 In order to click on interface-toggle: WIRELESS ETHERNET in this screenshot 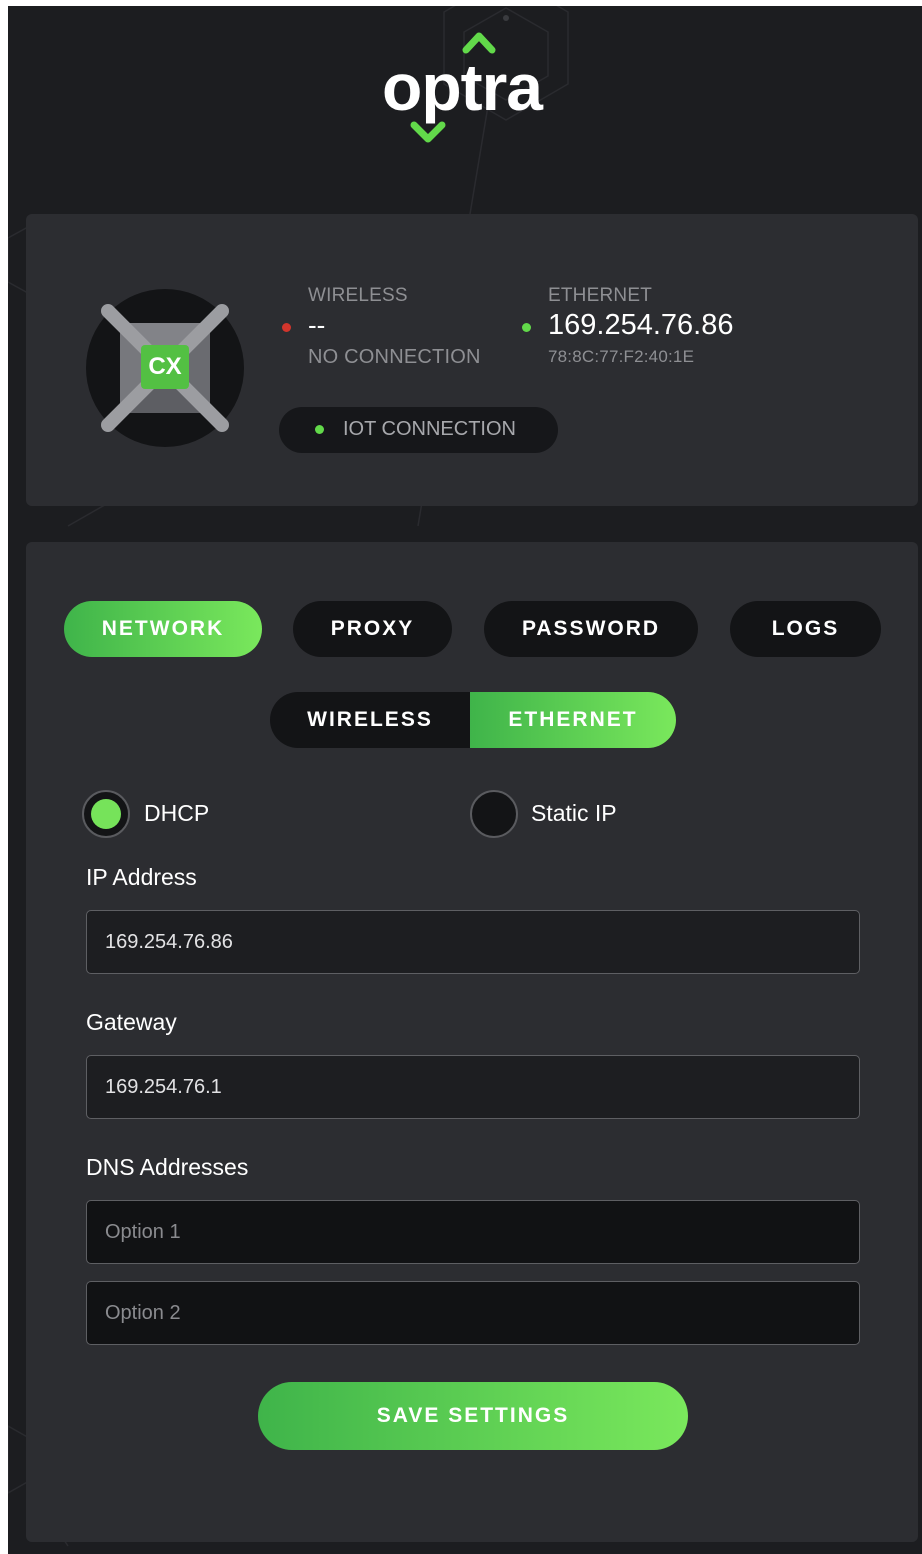, I will do `click(473, 720)`.